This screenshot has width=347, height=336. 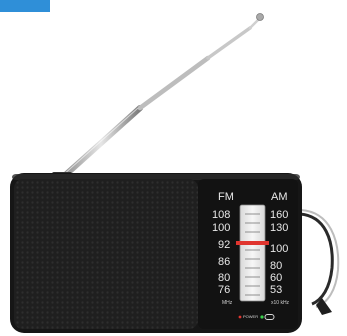 I want to click on am-unit-label: x10 kHz, so click(x=280, y=303).